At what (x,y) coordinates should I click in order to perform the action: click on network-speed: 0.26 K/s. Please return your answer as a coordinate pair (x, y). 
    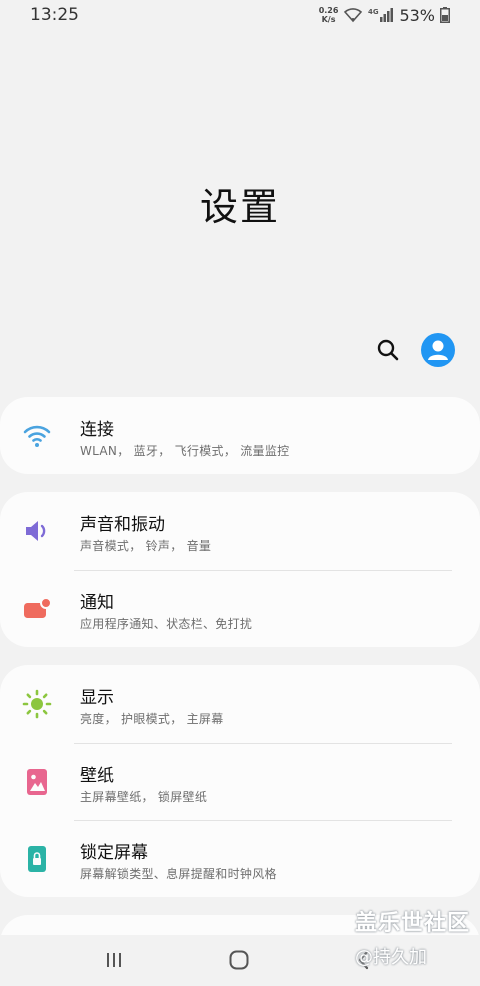
    Looking at the image, I should click on (329, 15).